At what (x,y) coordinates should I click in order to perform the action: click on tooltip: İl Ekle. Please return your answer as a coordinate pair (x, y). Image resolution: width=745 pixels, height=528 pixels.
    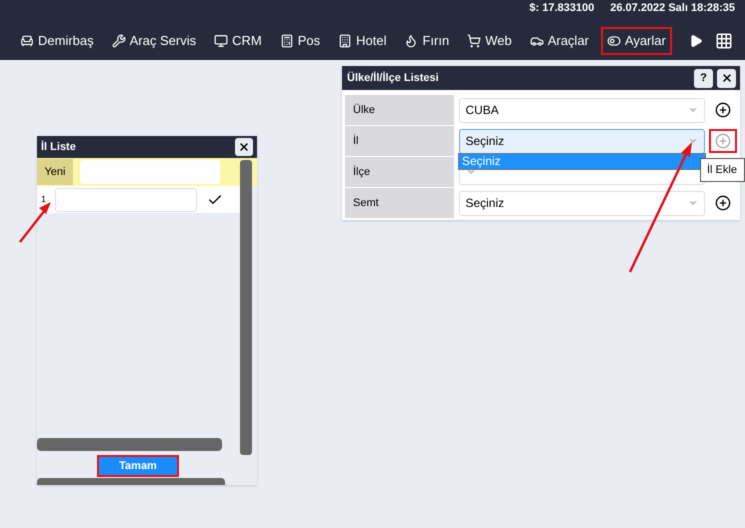
    Looking at the image, I should click on (722, 170).